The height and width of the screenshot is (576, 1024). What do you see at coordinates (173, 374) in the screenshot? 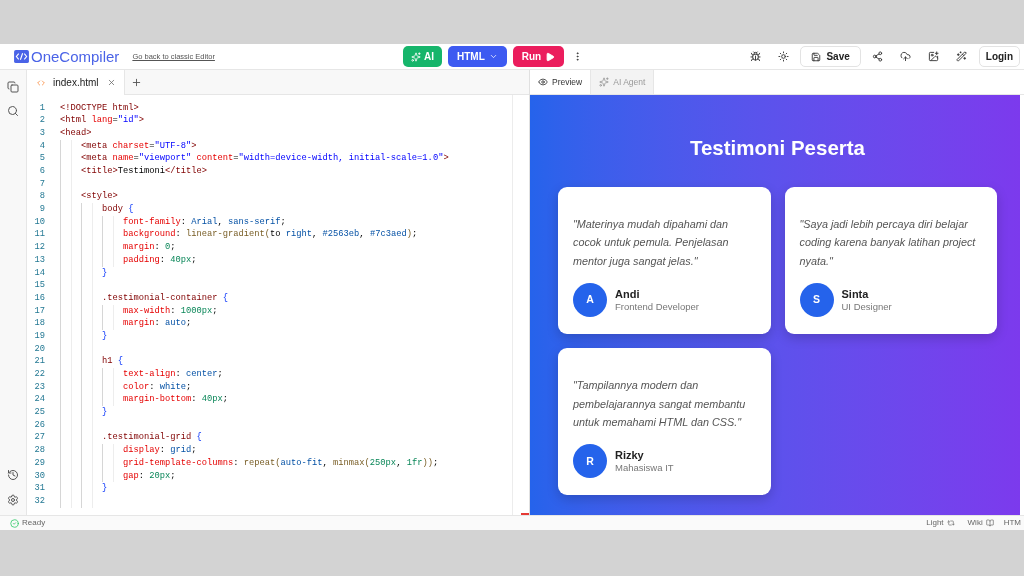
I see `code-line: text-align: center;` at bounding box center [173, 374].